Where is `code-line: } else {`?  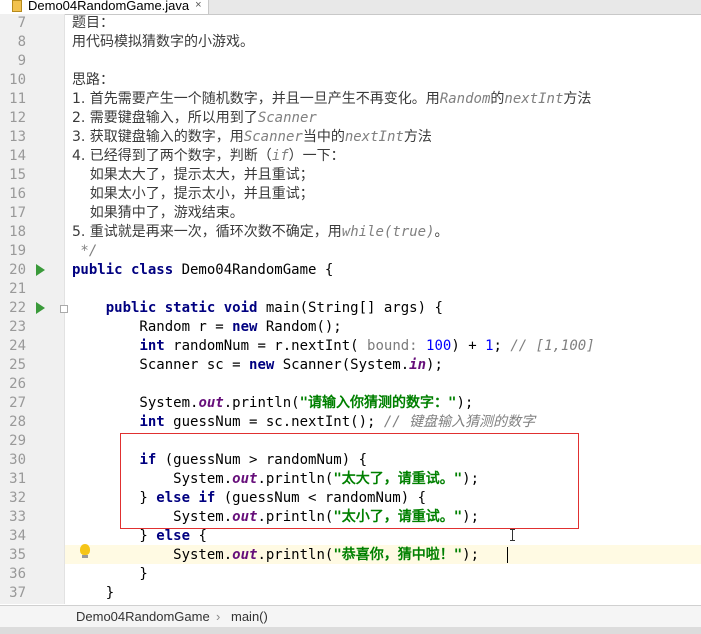 code-line: } else { is located at coordinates (139, 536).